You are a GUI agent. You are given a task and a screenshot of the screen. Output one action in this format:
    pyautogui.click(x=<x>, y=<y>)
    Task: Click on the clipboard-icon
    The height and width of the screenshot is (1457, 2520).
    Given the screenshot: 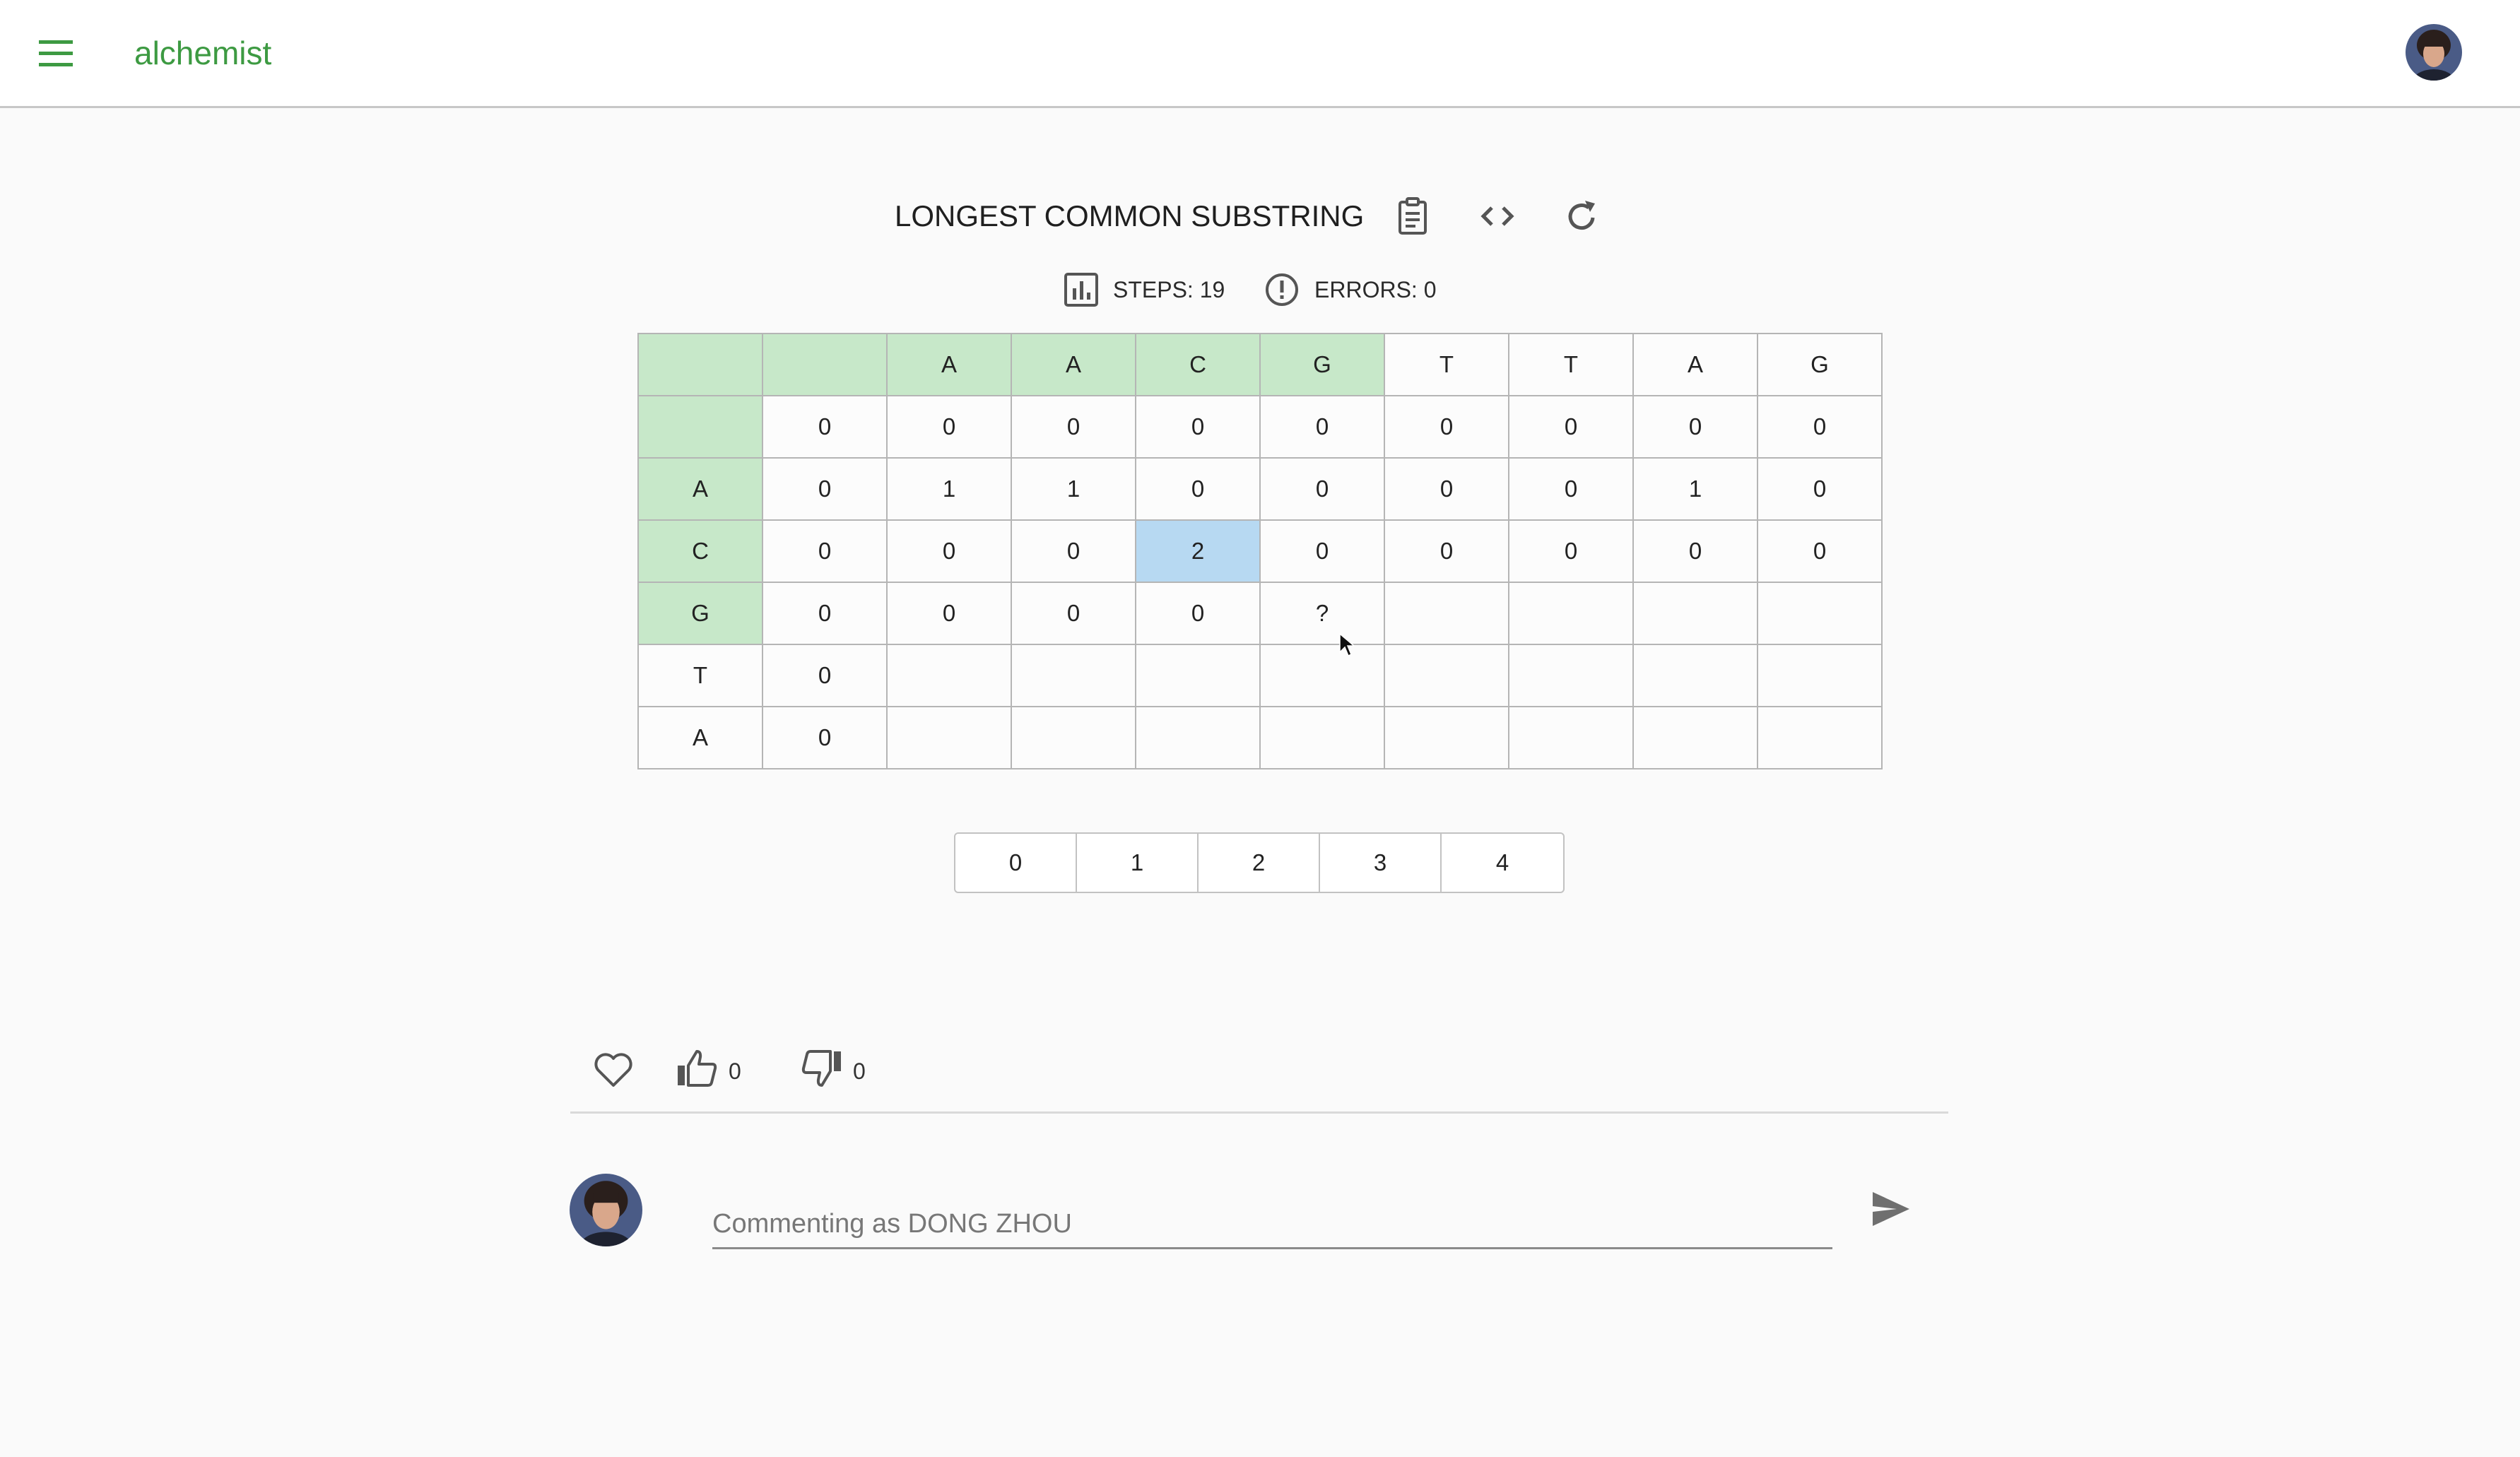 What is the action you would take?
    pyautogui.click(x=1413, y=216)
    